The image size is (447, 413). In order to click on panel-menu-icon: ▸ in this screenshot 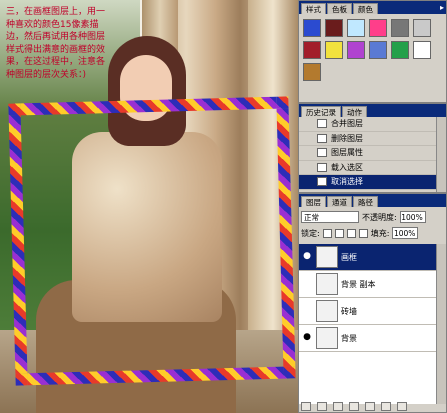, I will do `click(442, 7)`.